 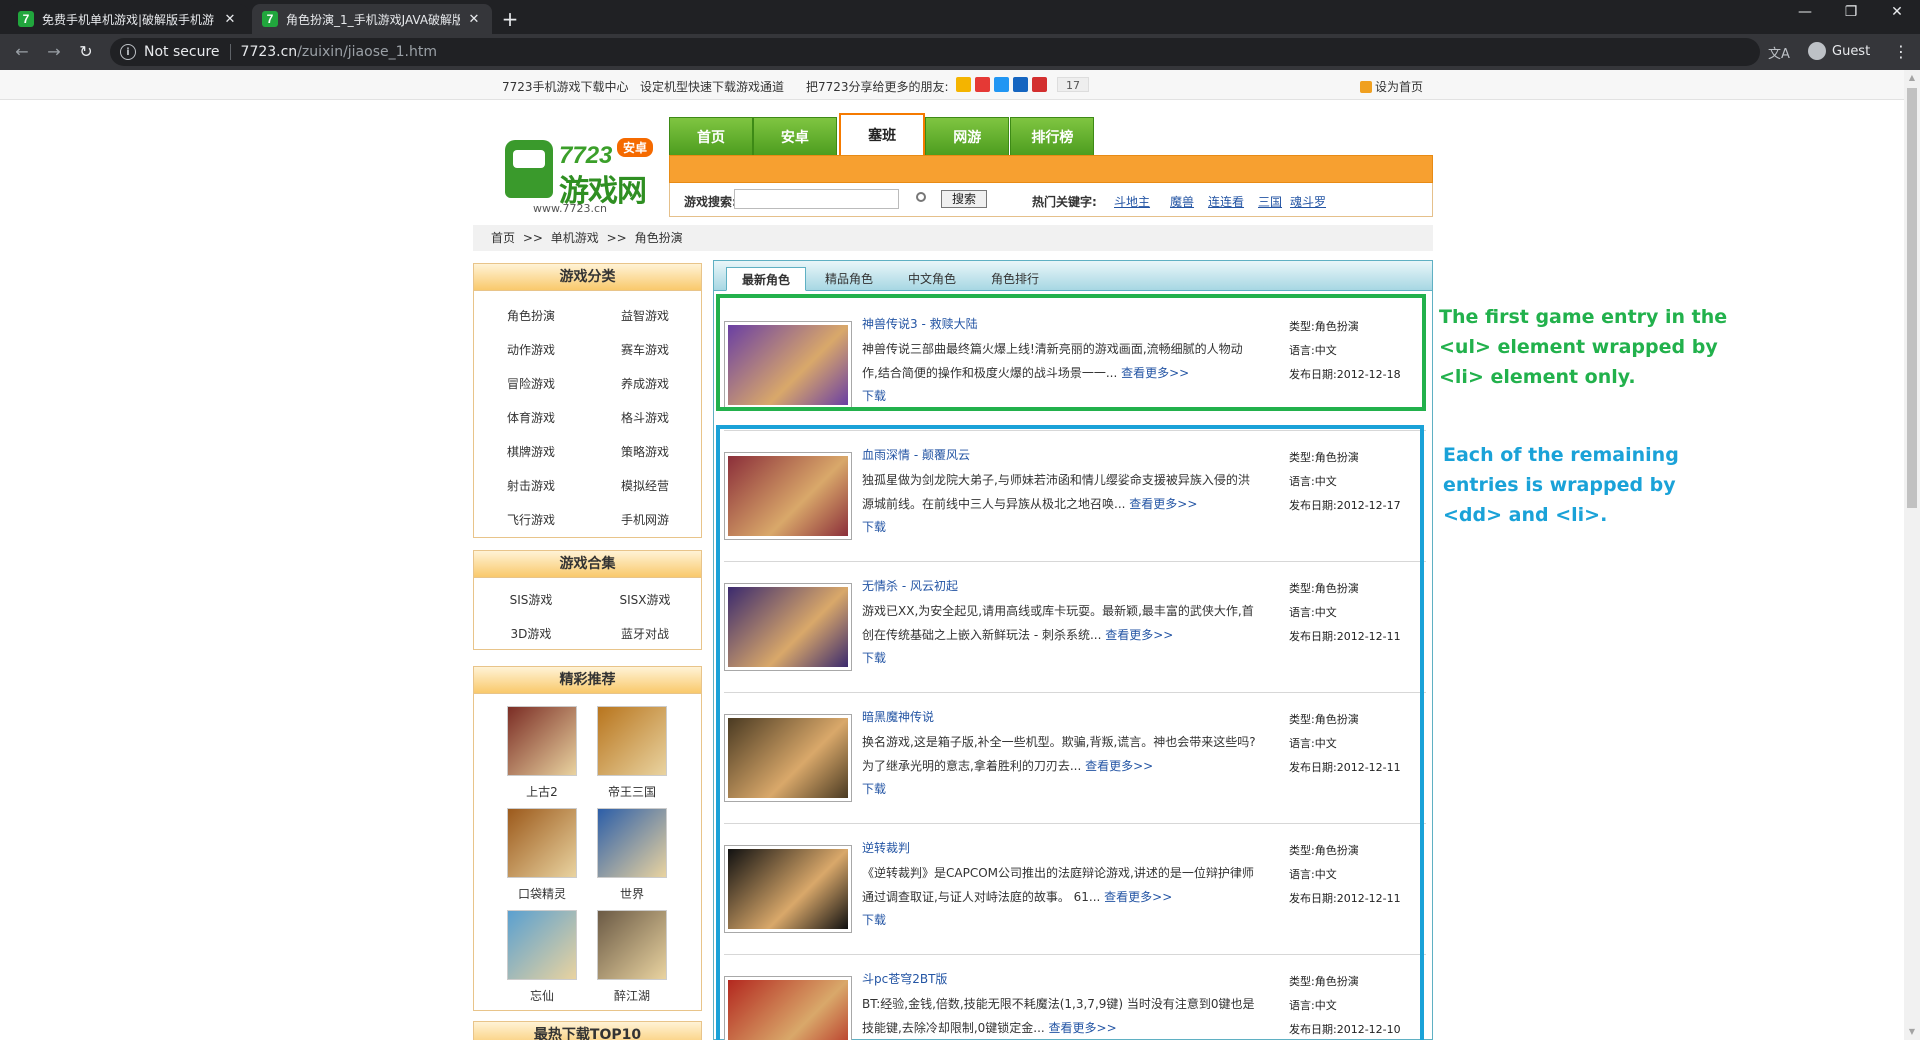 I want to click on list-tab: 角色排行, so click(x=1015, y=279).